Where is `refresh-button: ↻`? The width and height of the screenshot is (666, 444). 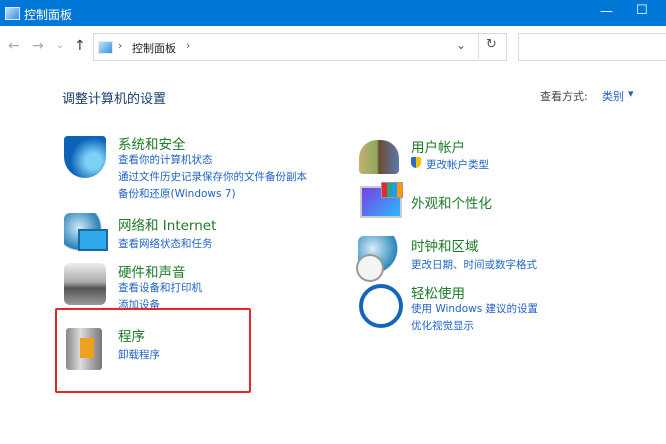 refresh-button: ↻ is located at coordinates (491, 46).